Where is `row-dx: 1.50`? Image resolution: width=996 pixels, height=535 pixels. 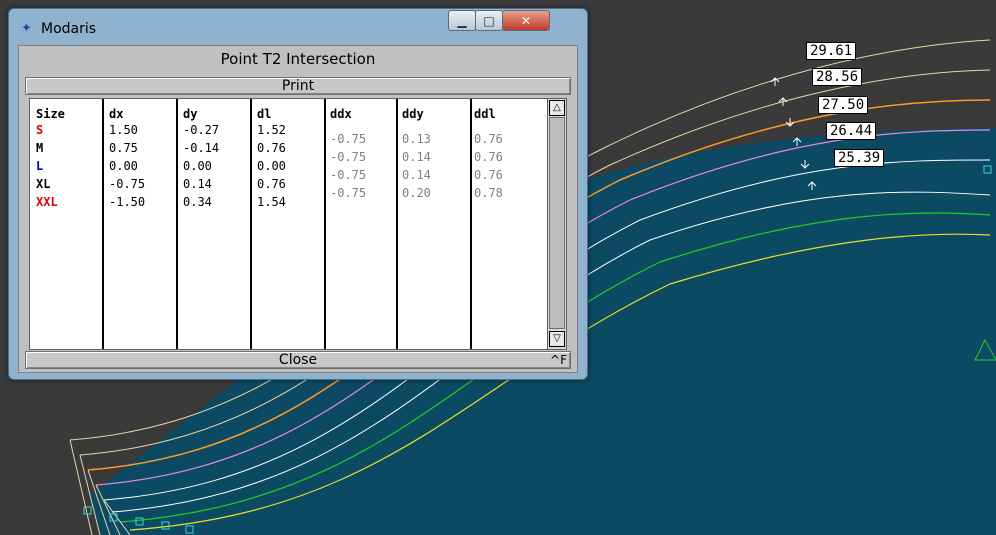 row-dx: 1.50 is located at coordinates (123, 130).